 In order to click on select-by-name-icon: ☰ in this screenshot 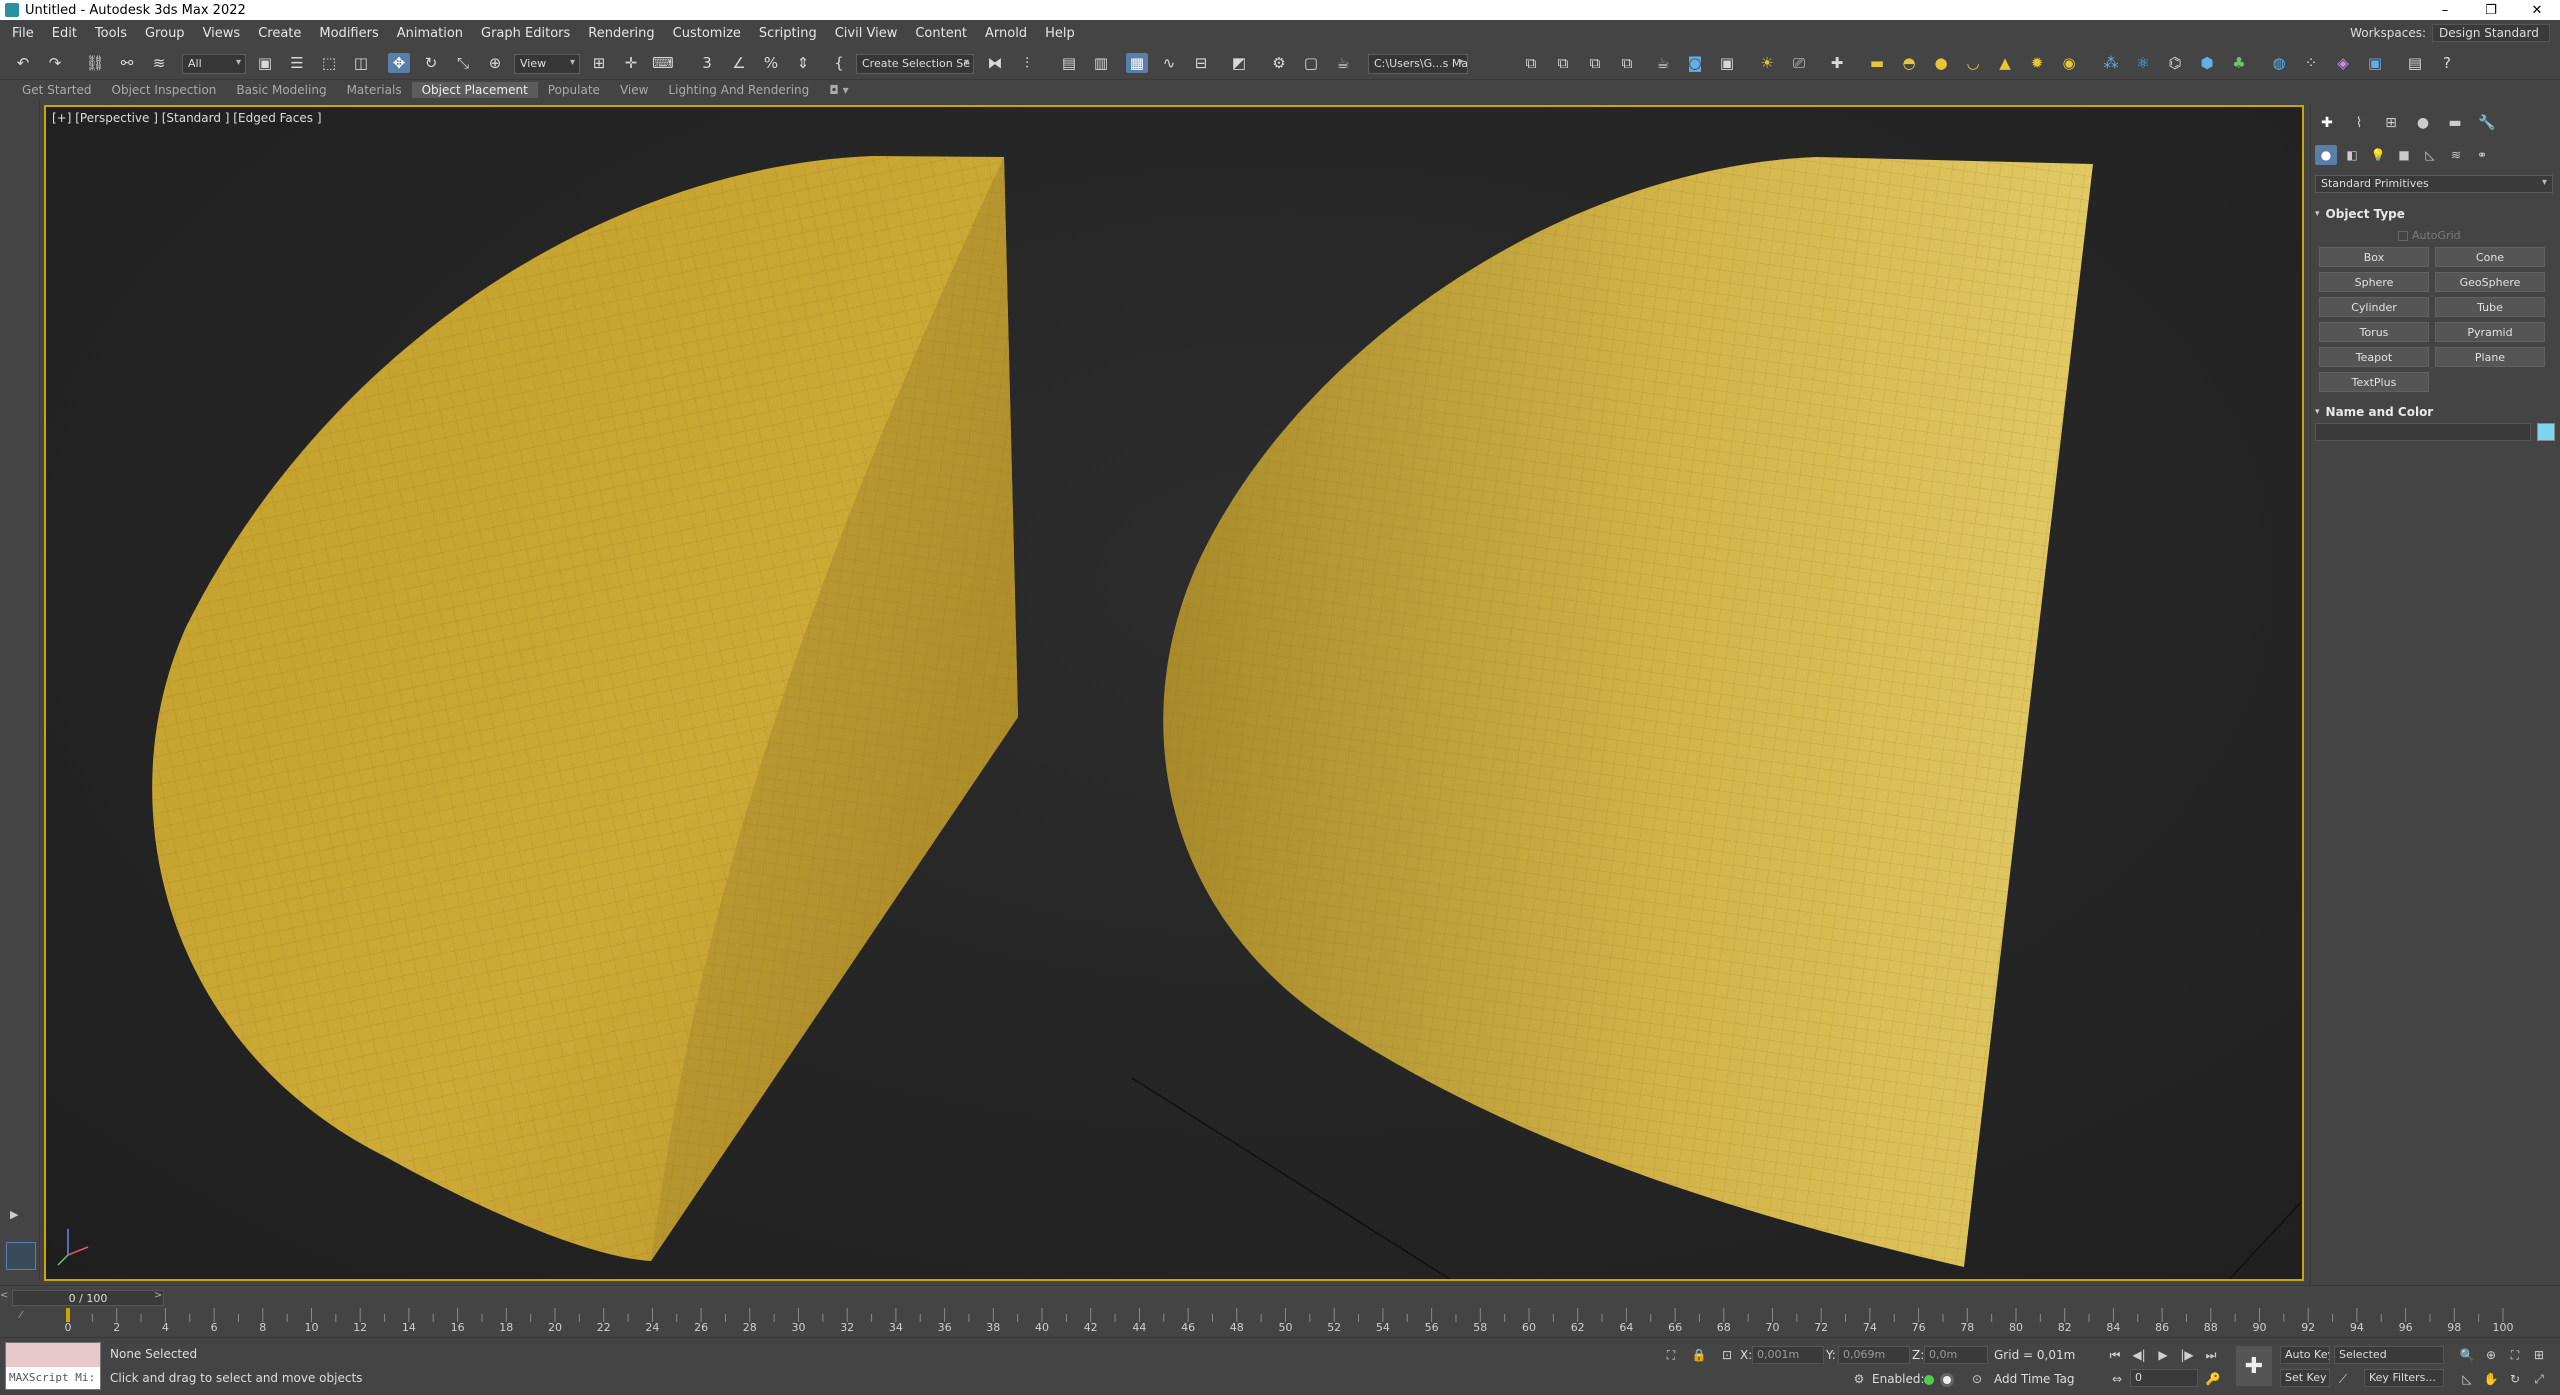, I will do `click(297, 63)`.